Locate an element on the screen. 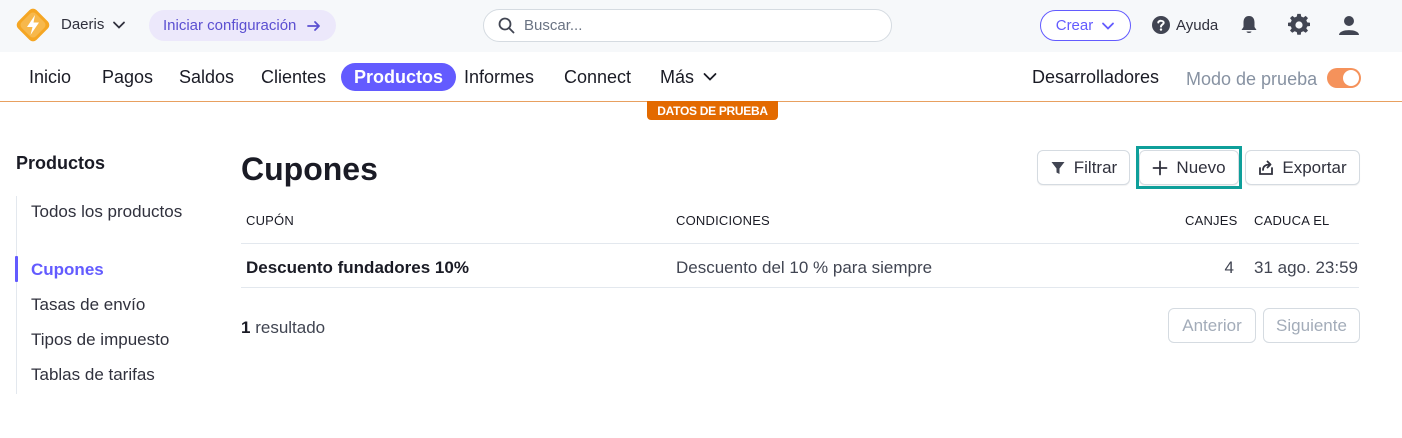 The width and height of the screenshot is (1402, 438). lightning-logo-icon is located at coordinates (33, 25).